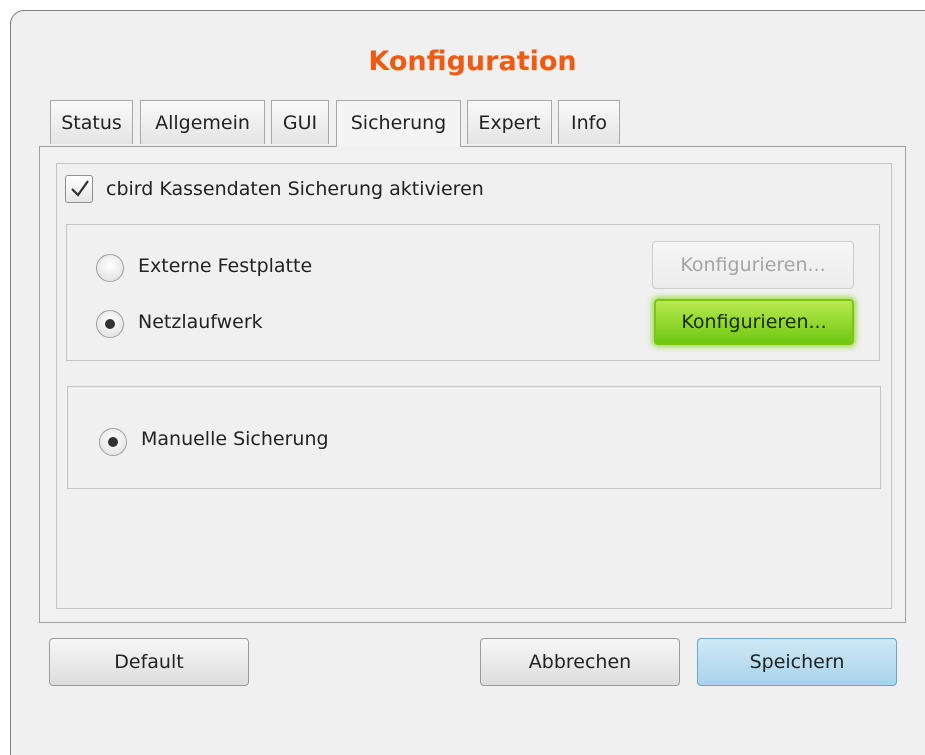 The height and width of the screenshot is (755, 925). I want to click on radio-manuelle-sicherung, so click(113, 442).